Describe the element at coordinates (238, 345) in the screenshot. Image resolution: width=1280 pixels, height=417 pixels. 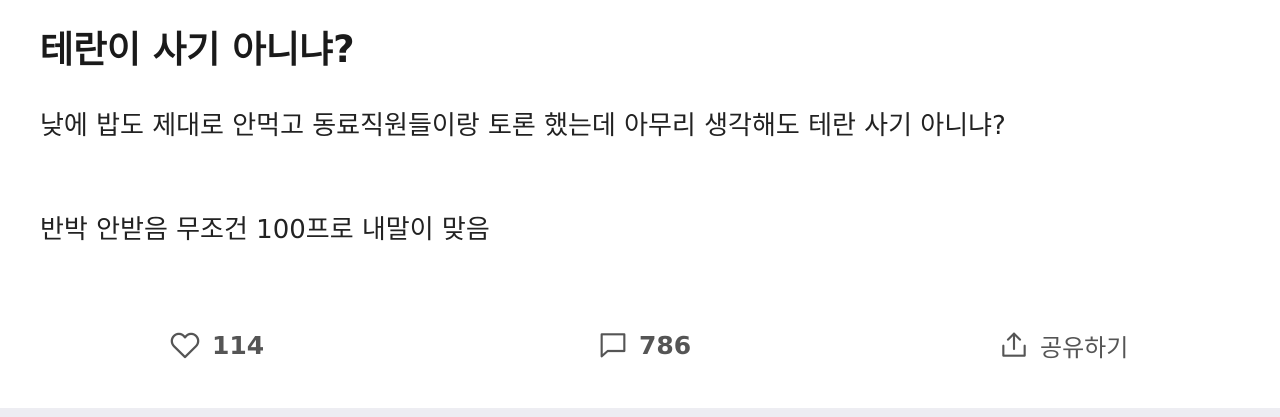
I see `like-count: 114` at that location.